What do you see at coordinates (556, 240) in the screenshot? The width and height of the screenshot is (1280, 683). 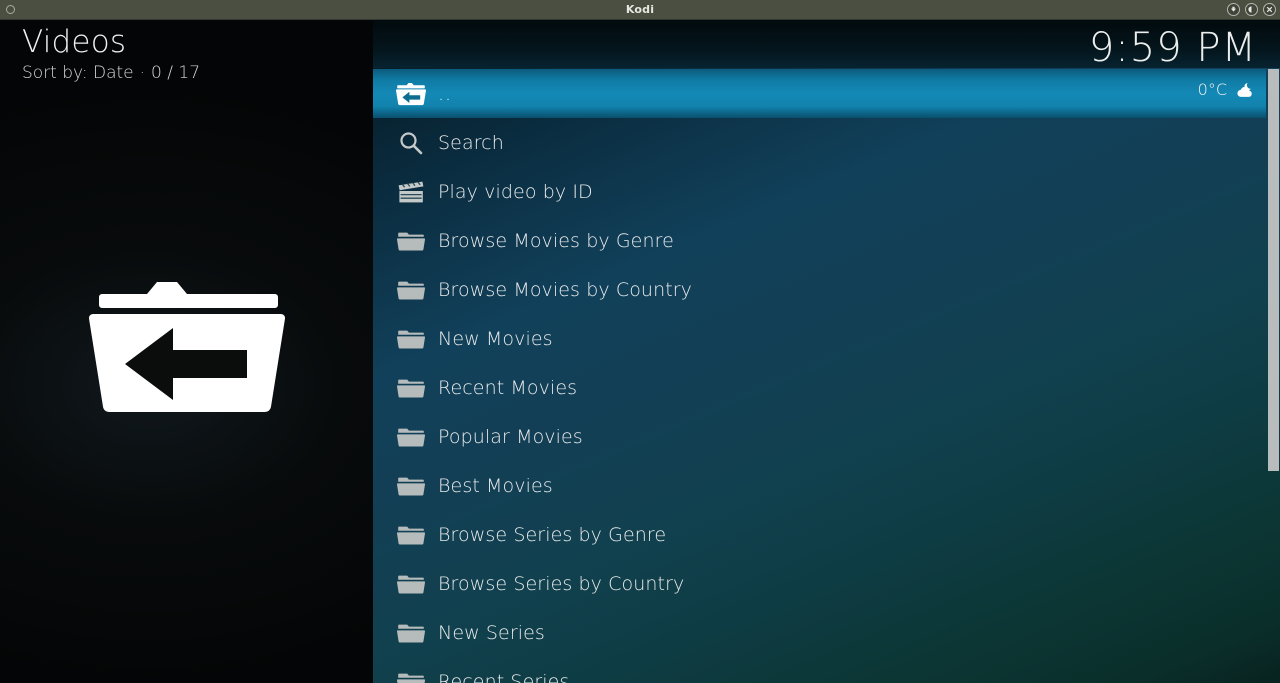 I see `list-item-label: Browse Movies by Genre` at bounding box center [556, 240].